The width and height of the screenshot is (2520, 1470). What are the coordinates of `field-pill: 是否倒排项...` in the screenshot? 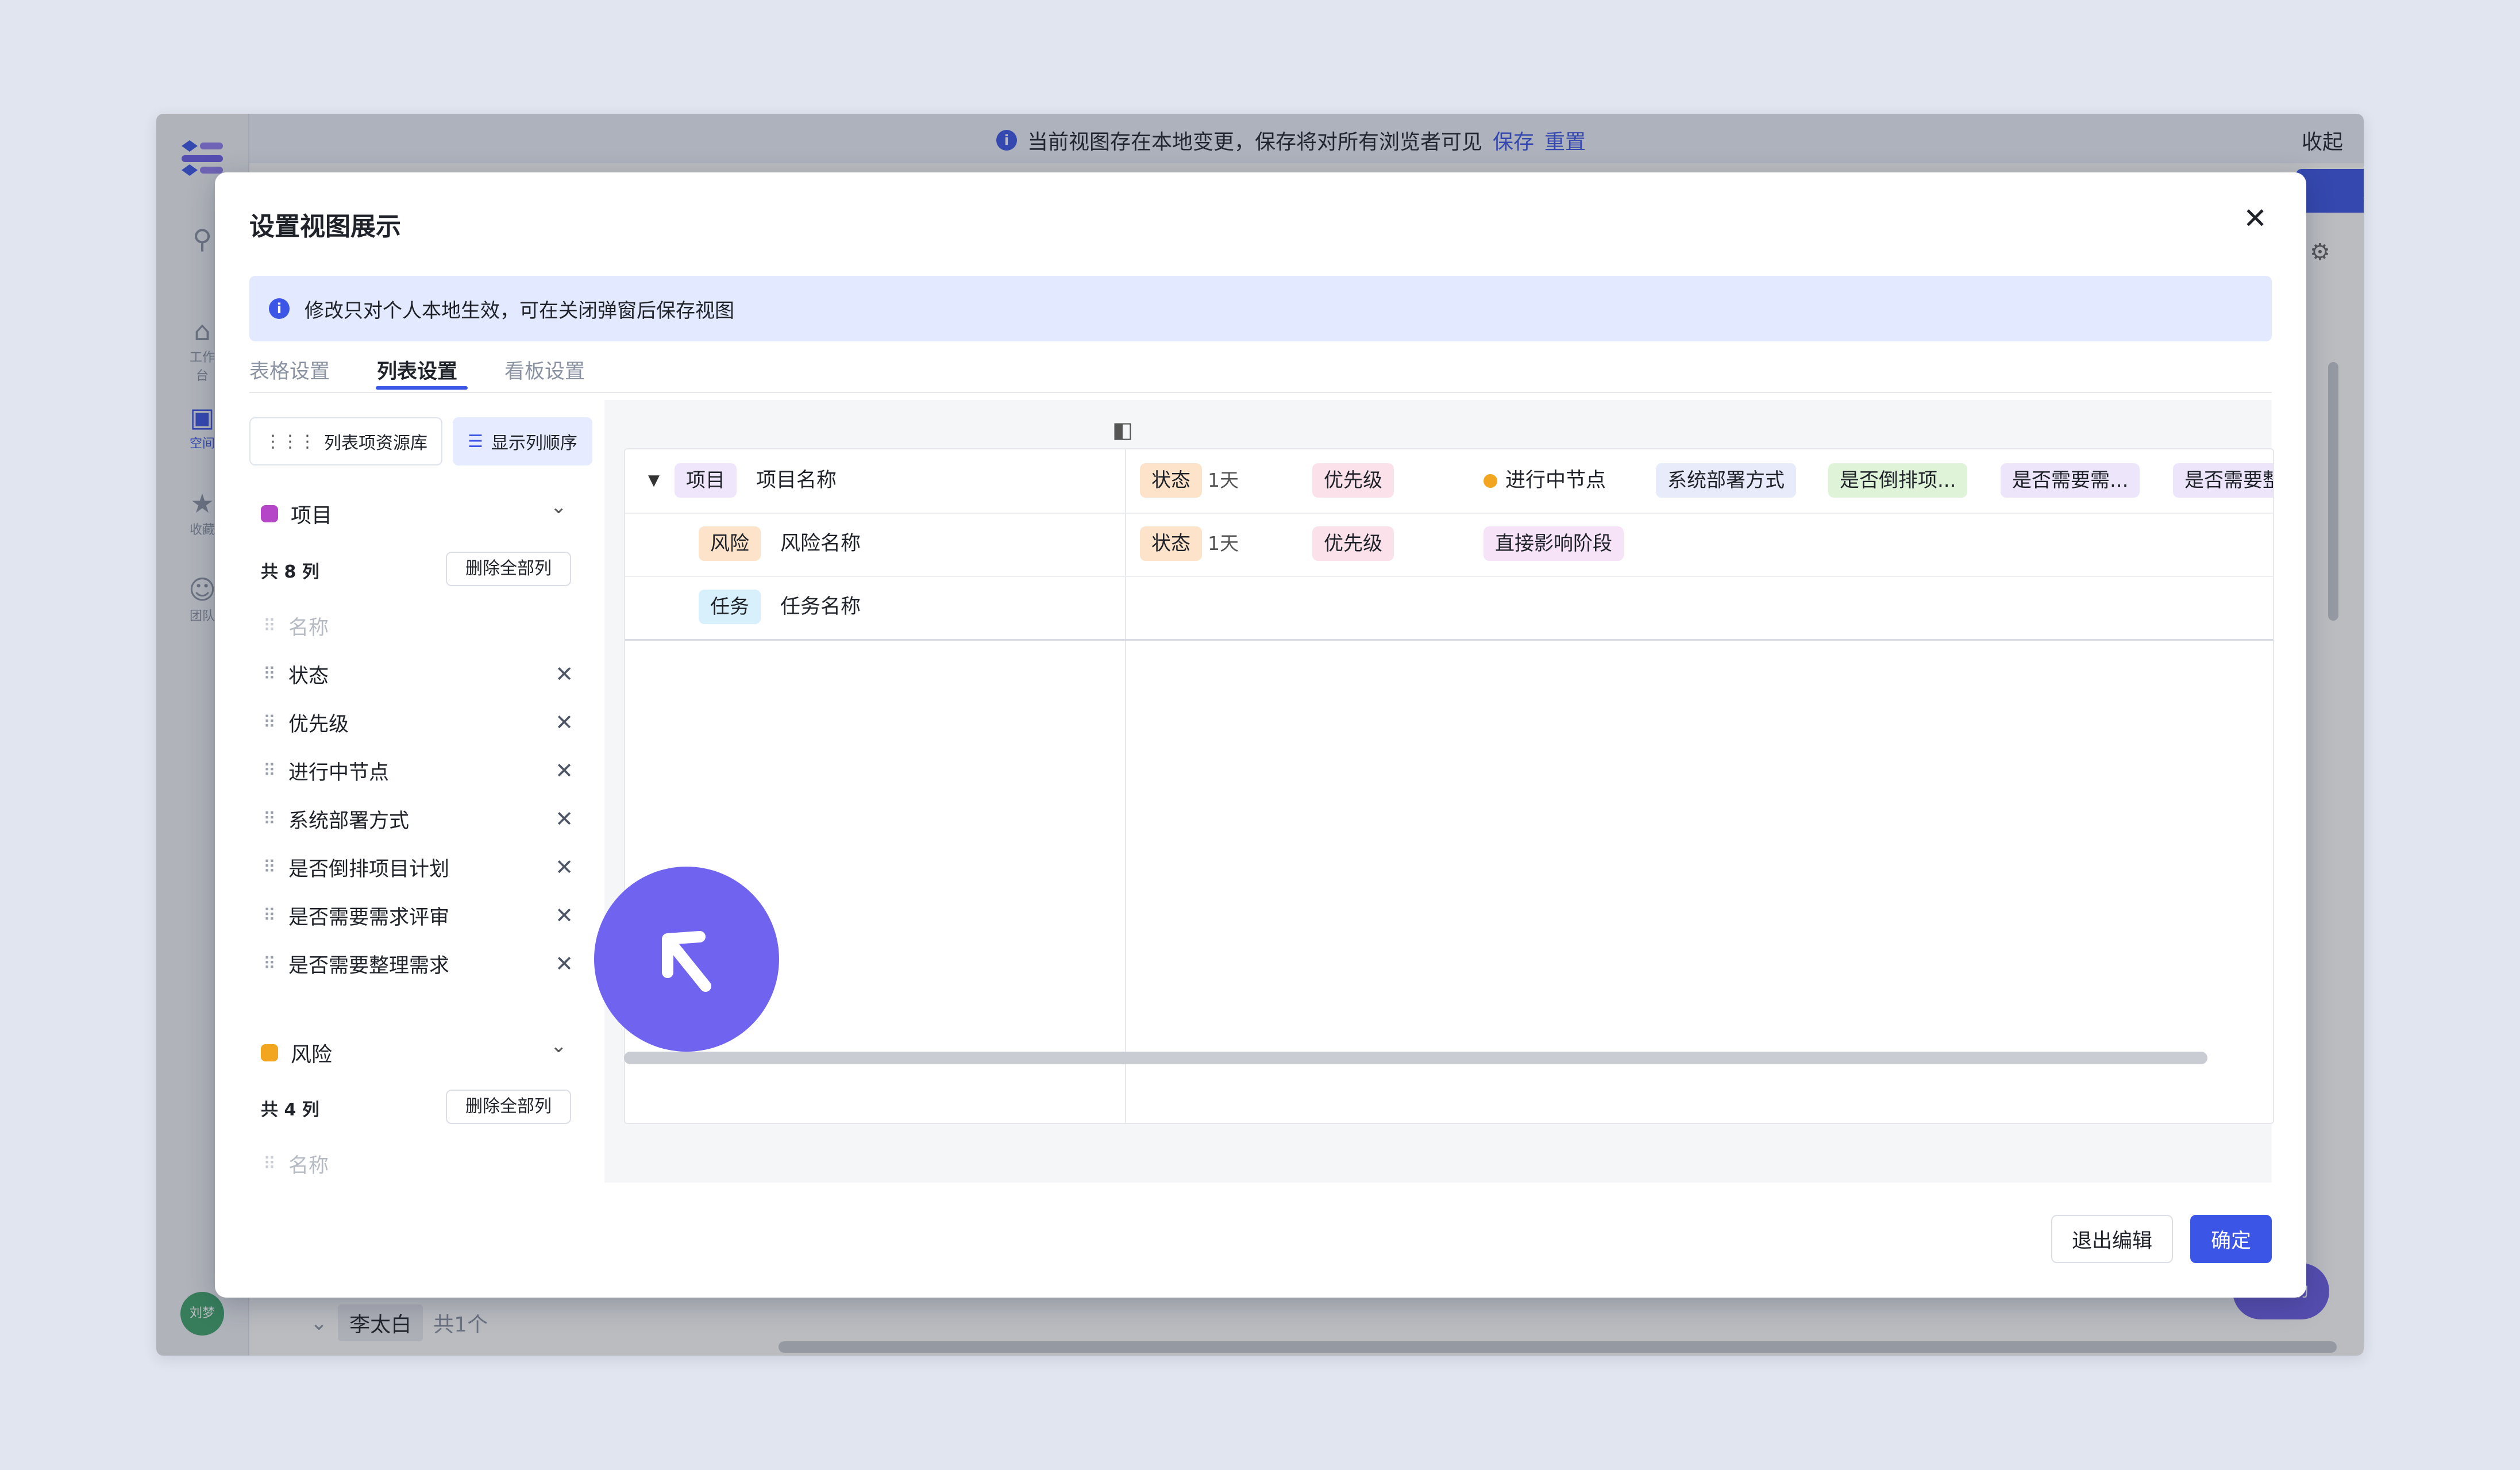 It's located at (1898, 480).